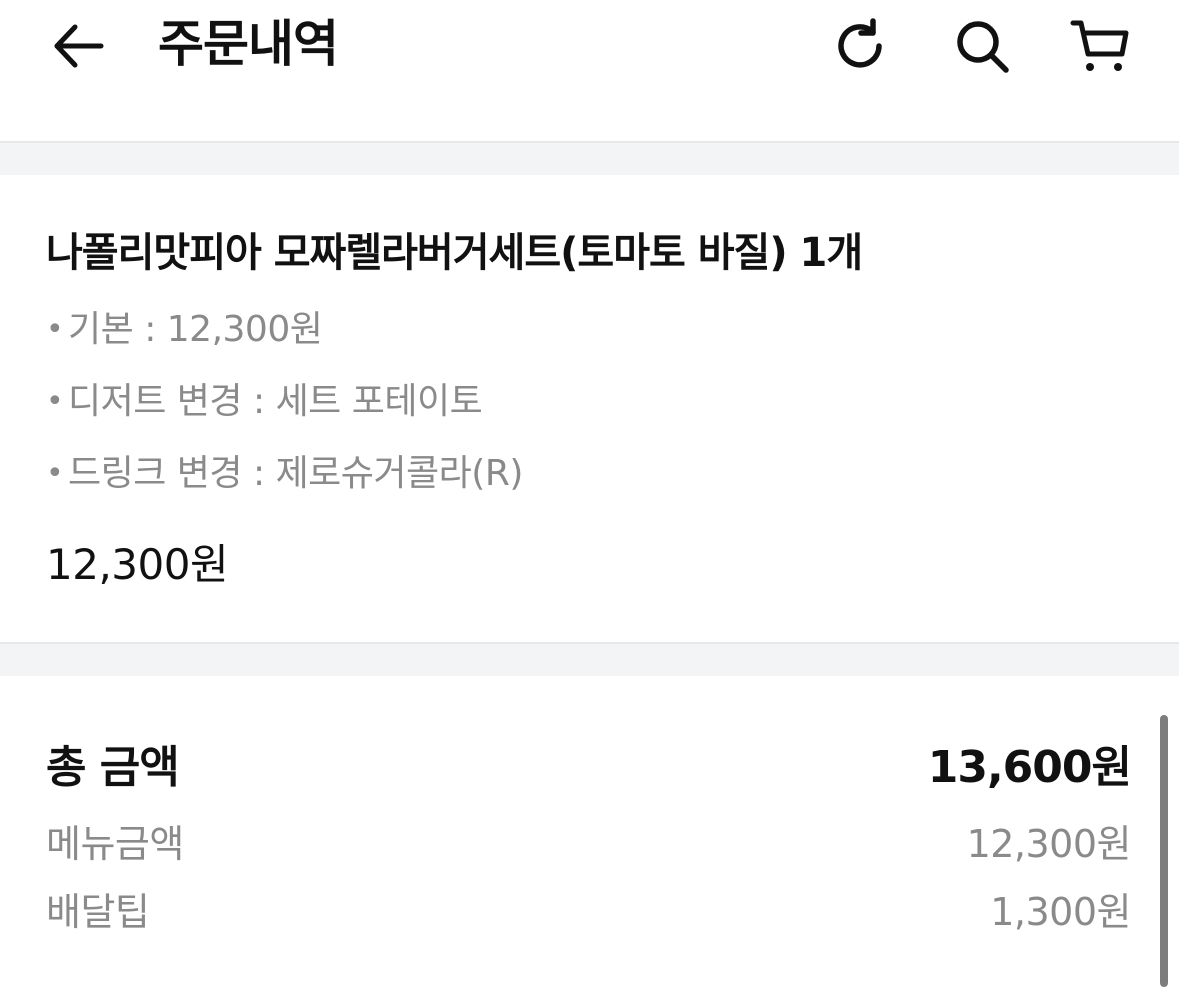 This screenshot has height=987, width=1179. What do you see at coordinates (115, 844) in the screenshot?
I see `menu-amount-label: 메뉴금액` at bounding box center [115, 844].